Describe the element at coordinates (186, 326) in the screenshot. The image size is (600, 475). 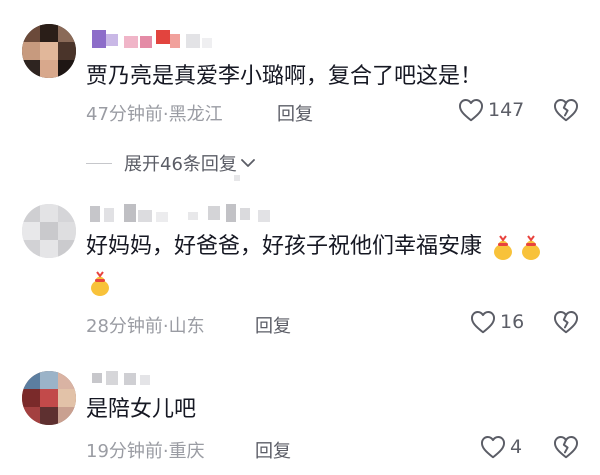
I see `comment-location: 山东` at that location.